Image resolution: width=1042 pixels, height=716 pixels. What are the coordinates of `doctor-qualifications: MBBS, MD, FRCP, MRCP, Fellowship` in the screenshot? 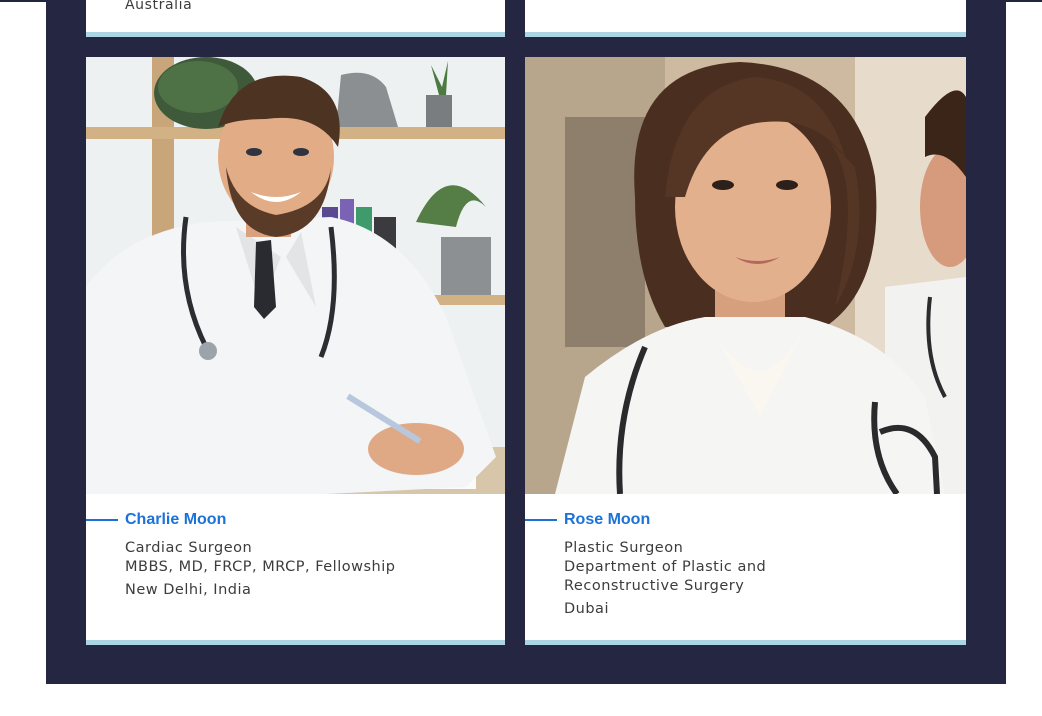 It's located at (260, 567).